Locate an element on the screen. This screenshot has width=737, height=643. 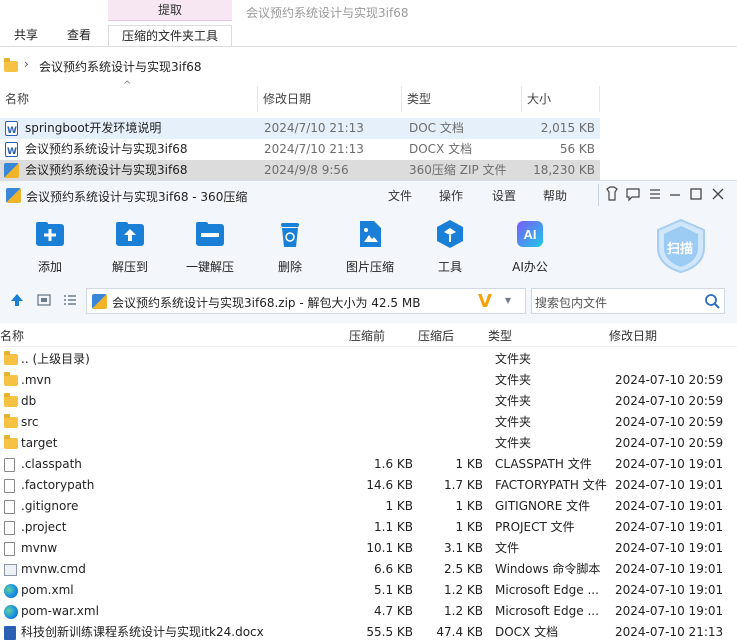
image-compress-button: 图片压缩 is located at coordinates (370, 247).